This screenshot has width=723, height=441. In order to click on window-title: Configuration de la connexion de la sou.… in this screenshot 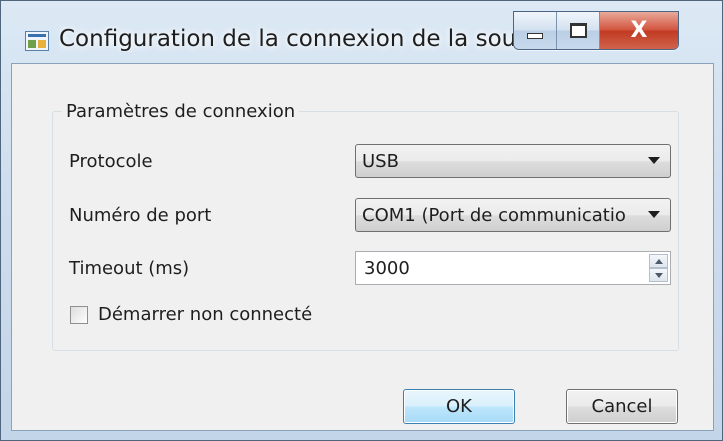, I will do `click(289, 39)`.